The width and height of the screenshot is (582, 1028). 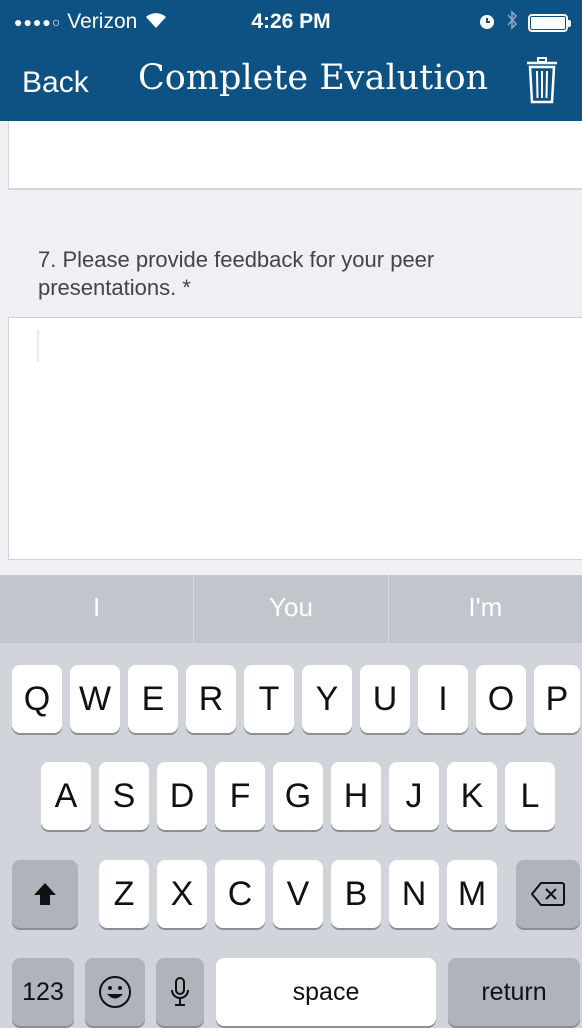 I want to click on key-c: C, so click(x=240, y=894).